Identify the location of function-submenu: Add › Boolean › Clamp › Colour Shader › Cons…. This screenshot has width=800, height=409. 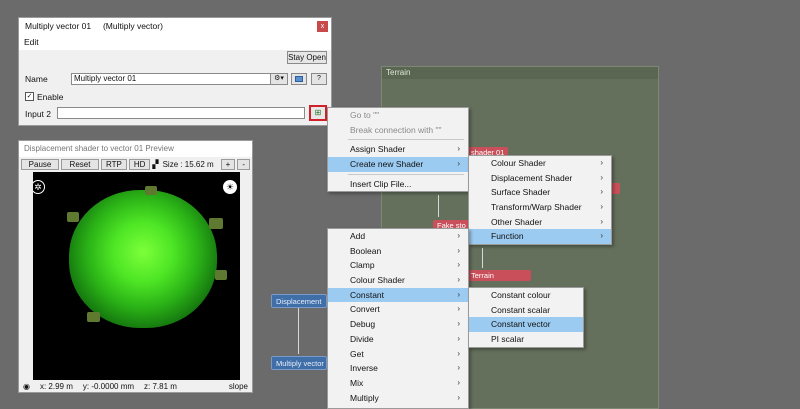
(398, 318).